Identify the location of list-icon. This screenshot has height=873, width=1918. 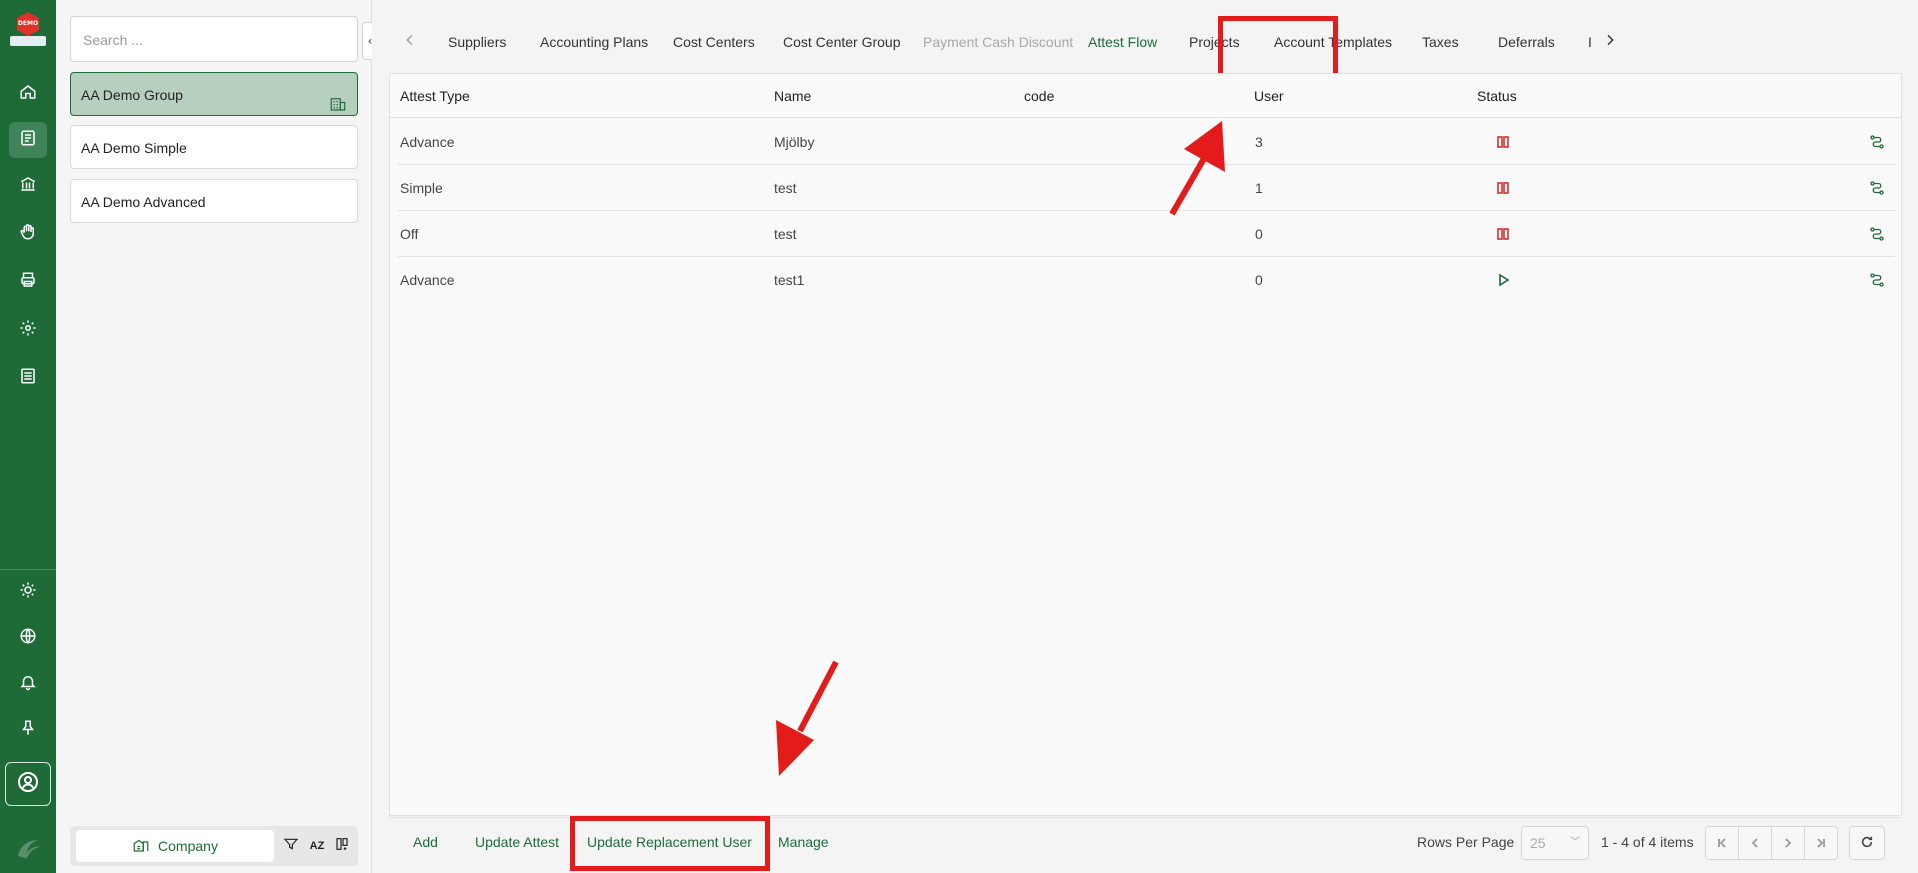
(28, 378).